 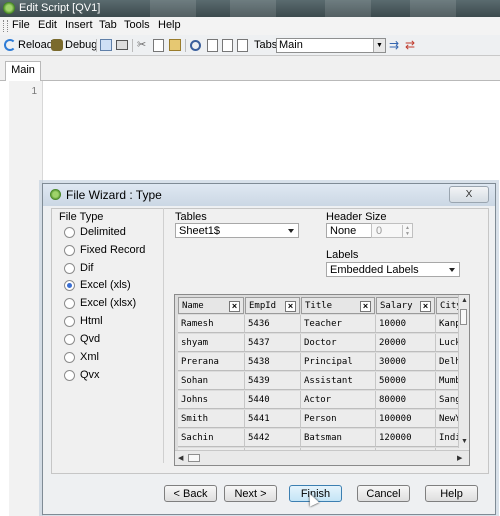 I want to click on radio-label: Excel (xlsx), so click(x=108, y=303).